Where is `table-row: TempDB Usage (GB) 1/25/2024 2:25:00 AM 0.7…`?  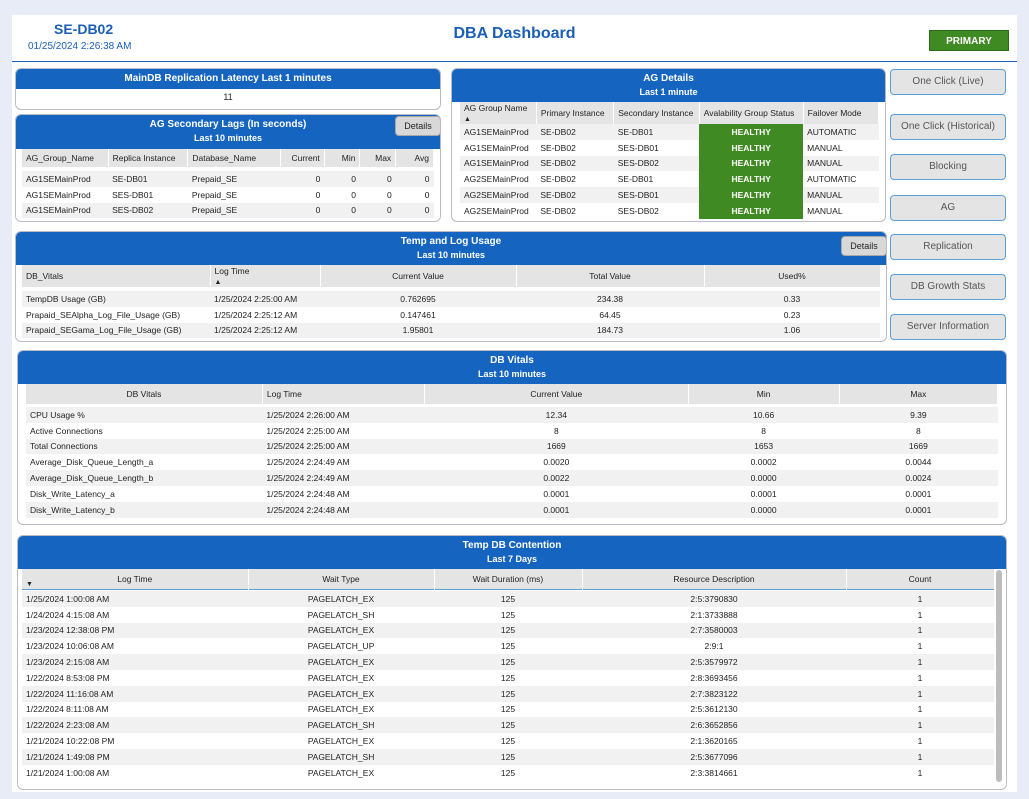
table-row: TempDB Usage (GB) 1/25/2024 2:25:00 AM 0.7… is located at coordinates (451, 299).